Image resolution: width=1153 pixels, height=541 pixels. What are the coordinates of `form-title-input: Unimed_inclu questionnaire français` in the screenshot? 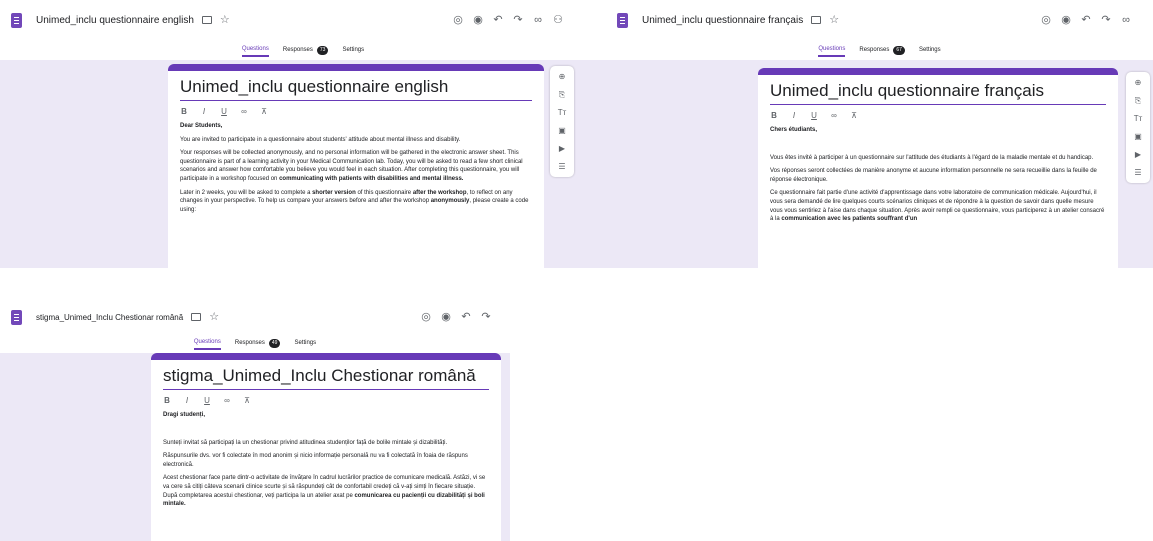 It's located at (938, 93).